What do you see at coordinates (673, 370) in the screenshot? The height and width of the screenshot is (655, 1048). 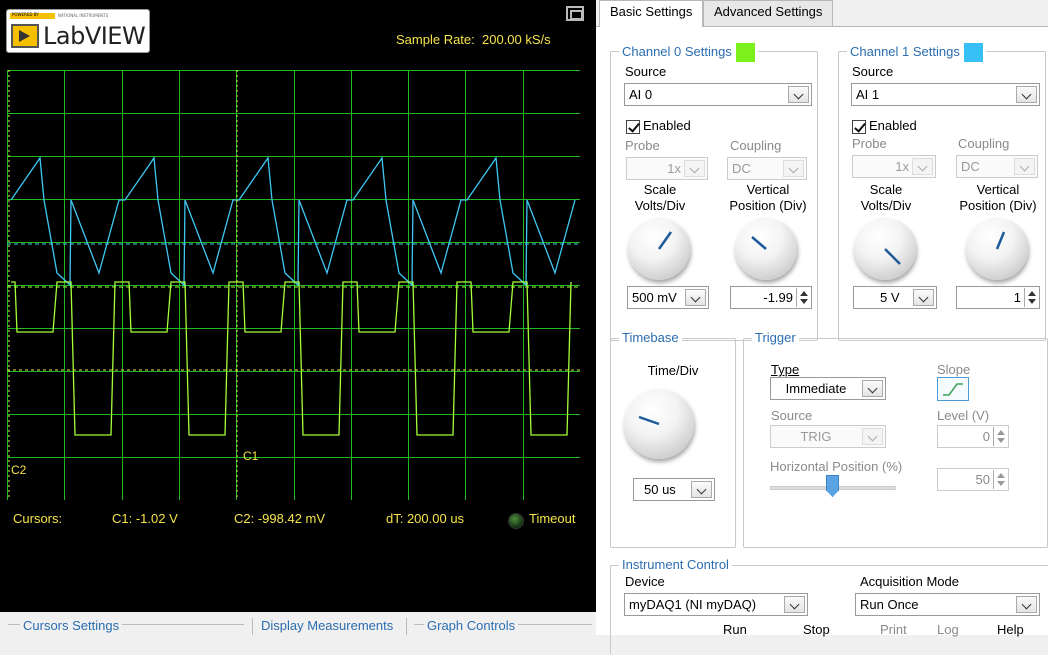 I see `timebase-label: Time/Div` at bounding box center [673, 370].